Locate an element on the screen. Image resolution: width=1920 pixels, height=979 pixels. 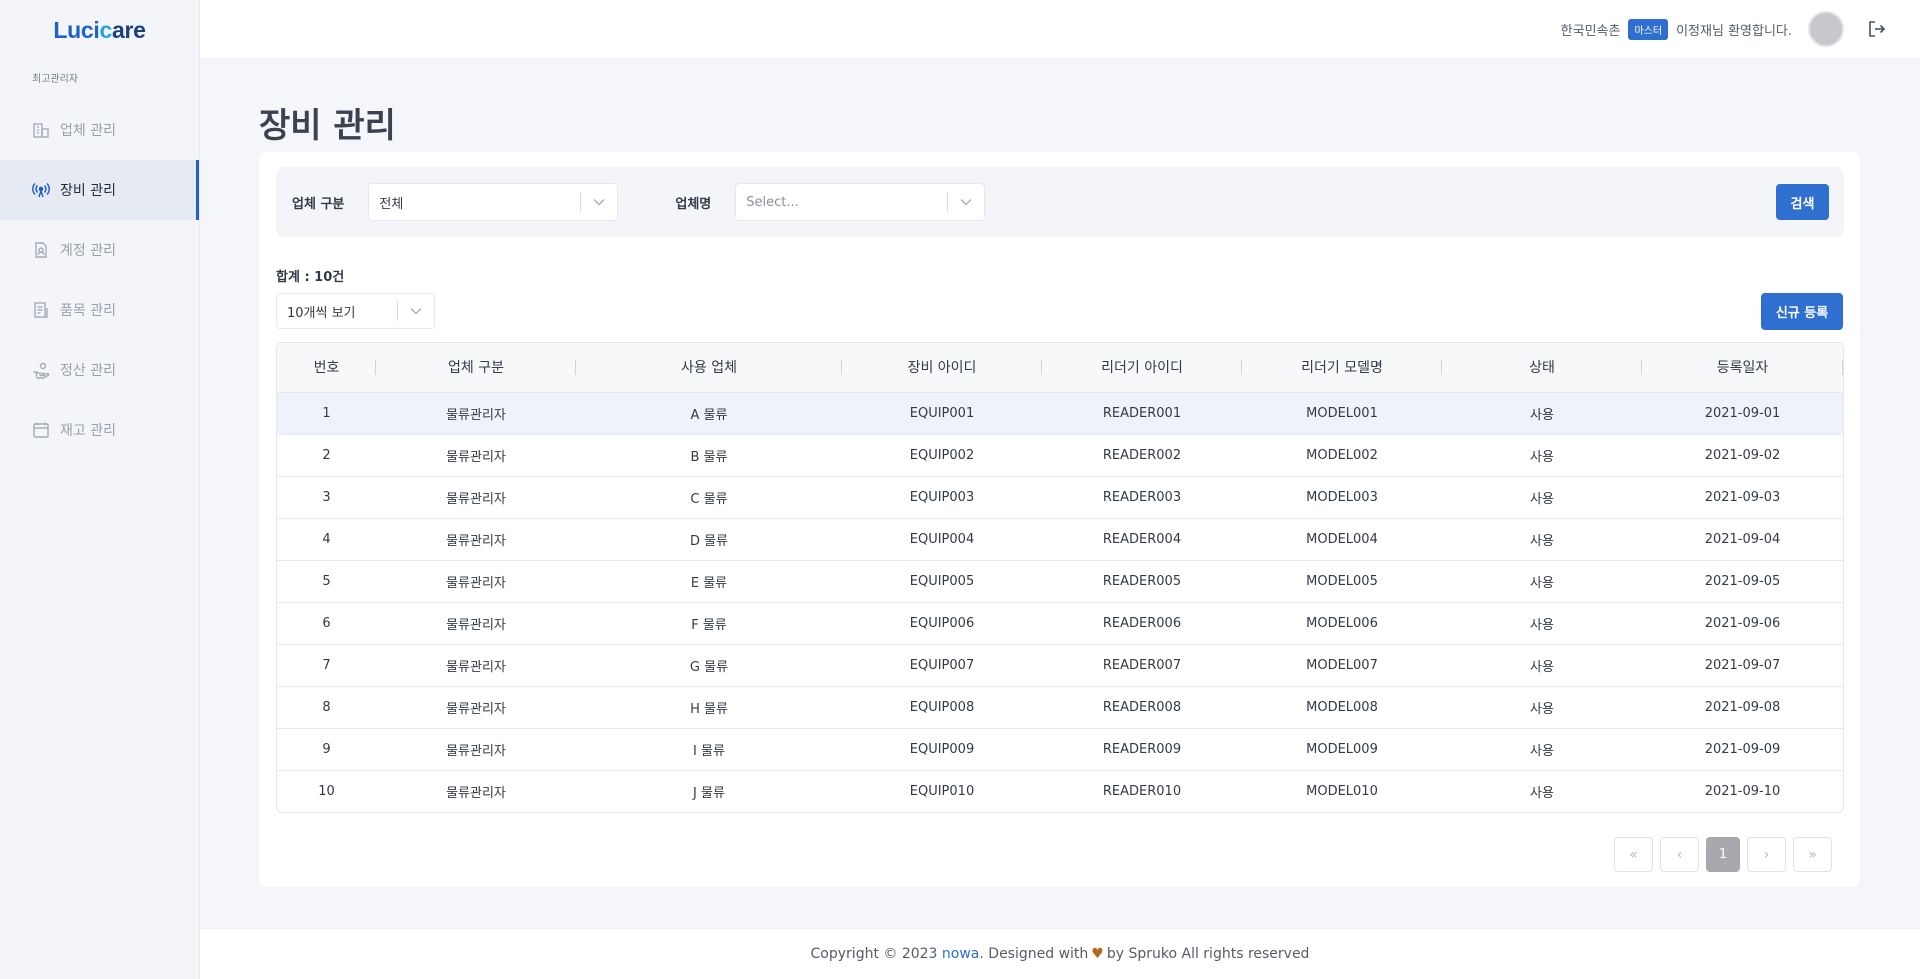
first-page-button: « is located at coordinates (1633, 854).